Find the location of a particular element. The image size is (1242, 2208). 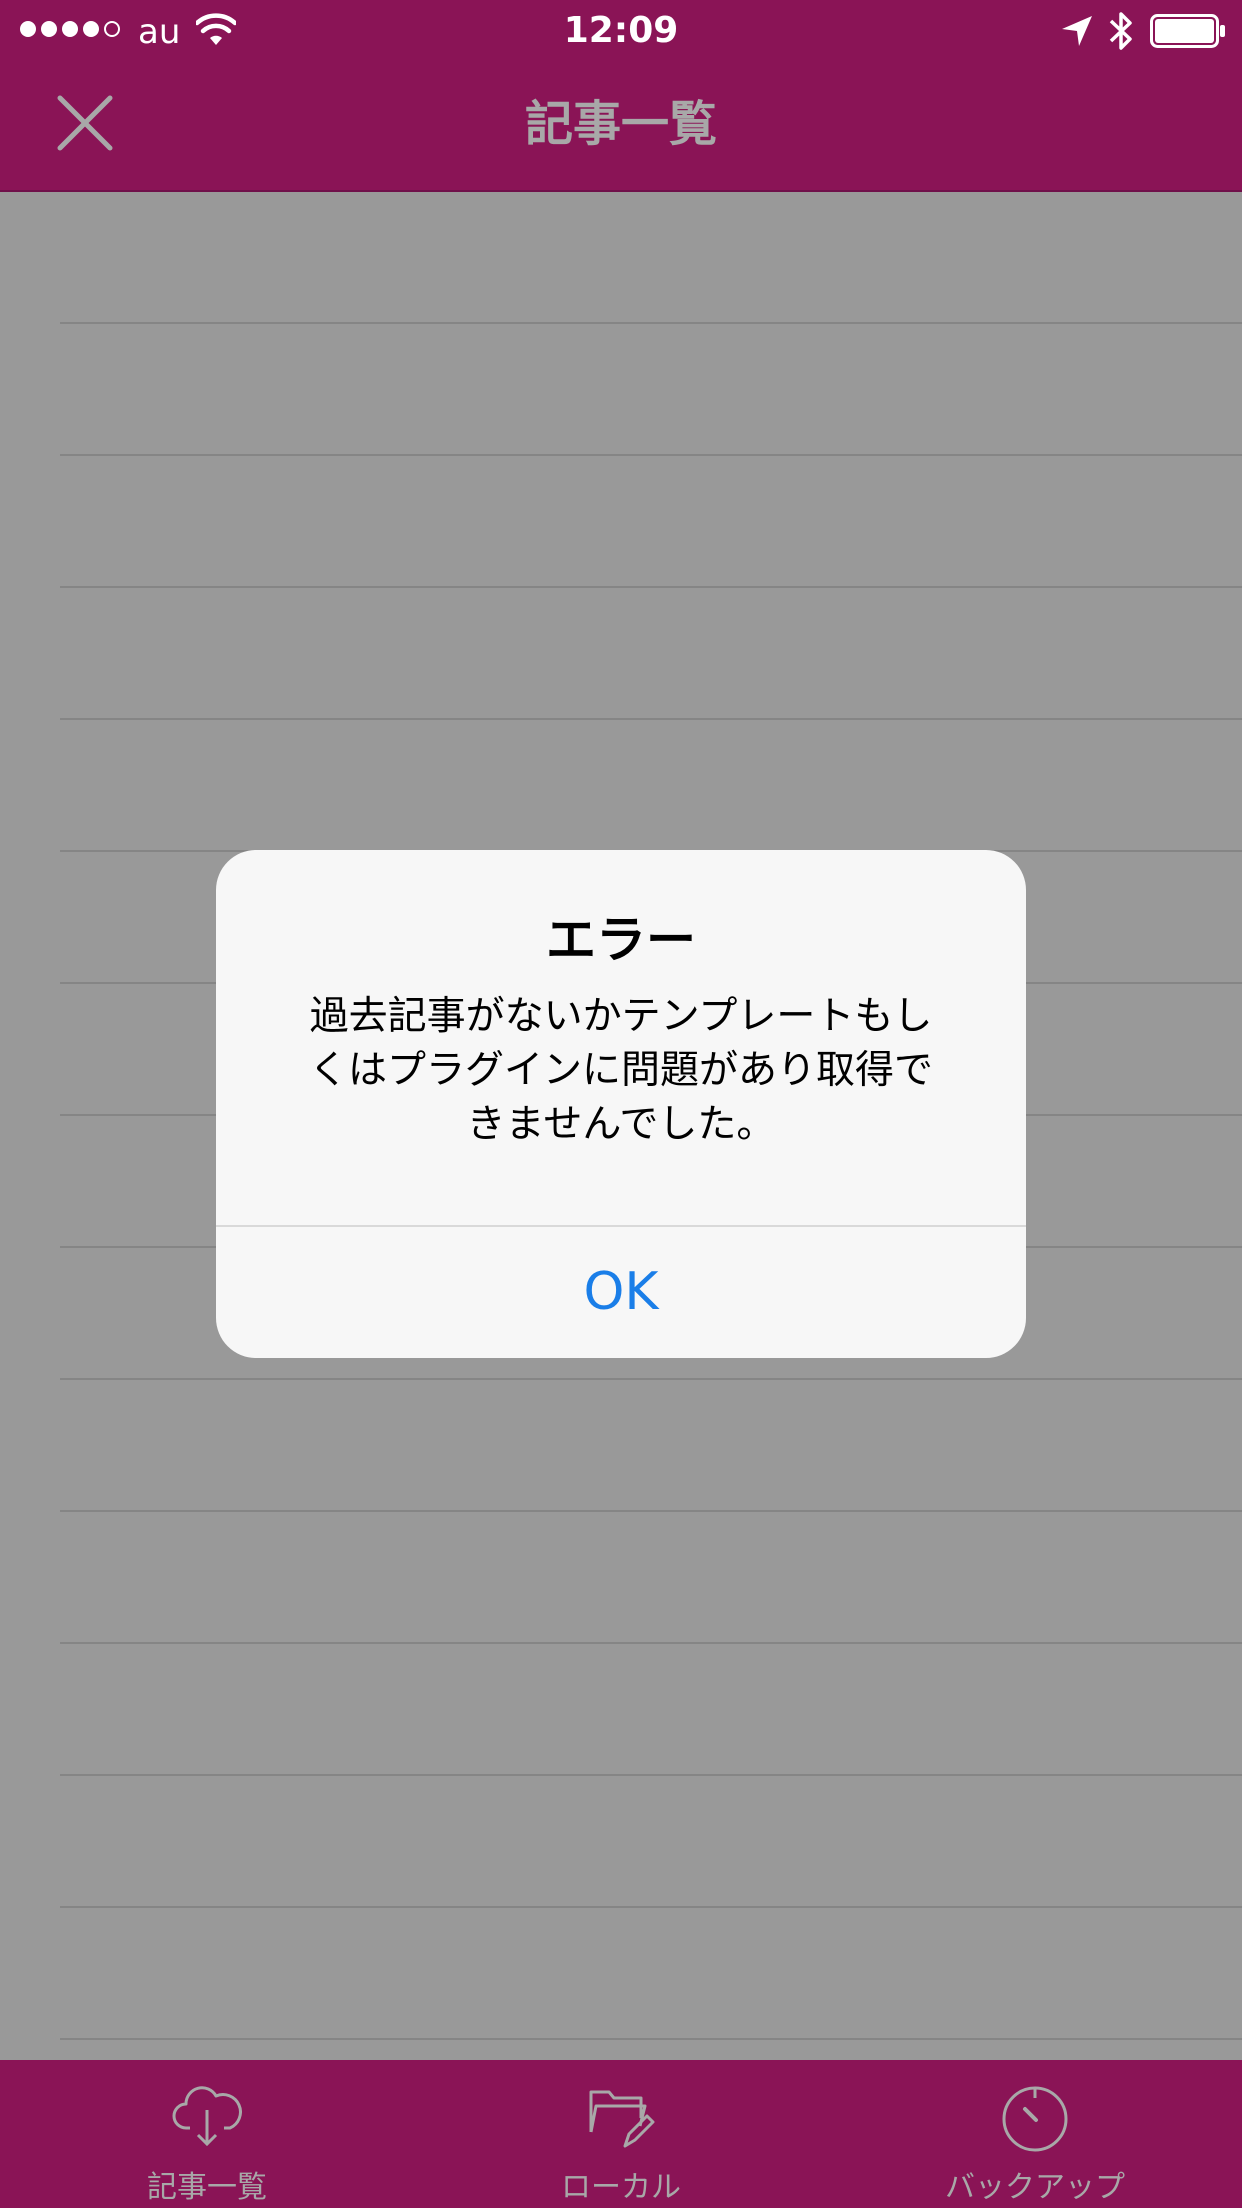

alert-message-line: くはプラグインに問題があり取得で is located at coordinates (620, 1070).